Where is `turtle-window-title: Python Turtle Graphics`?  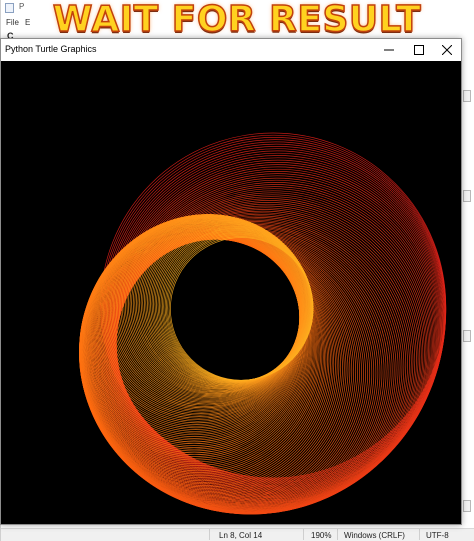
turtle-window-title: Python Turtle Graphics is located at coordinates (51, 49).